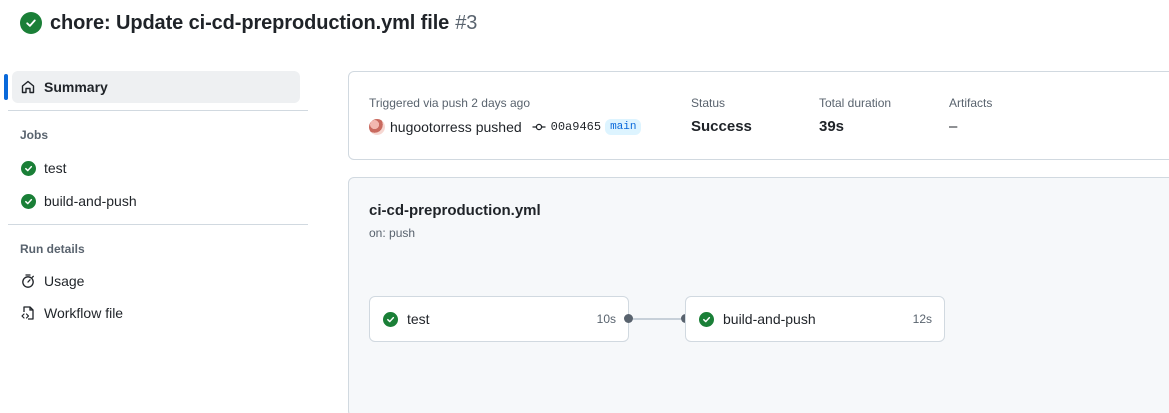 The image size is (1169, 413). I want to click on git-commit-icon, so click(539, 127).